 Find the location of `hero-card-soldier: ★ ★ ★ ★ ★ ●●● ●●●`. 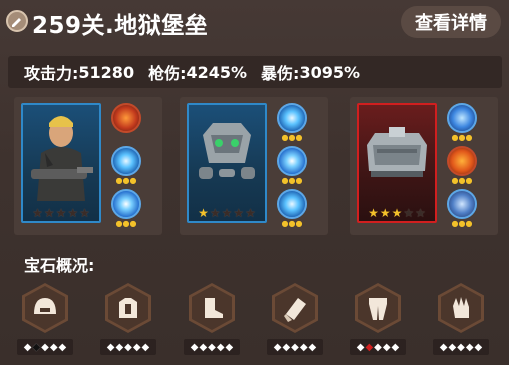

hero-card-soldier: ★ ★ ★ ★ ★ ●●● ●●● is located at coordinates (88, 166).